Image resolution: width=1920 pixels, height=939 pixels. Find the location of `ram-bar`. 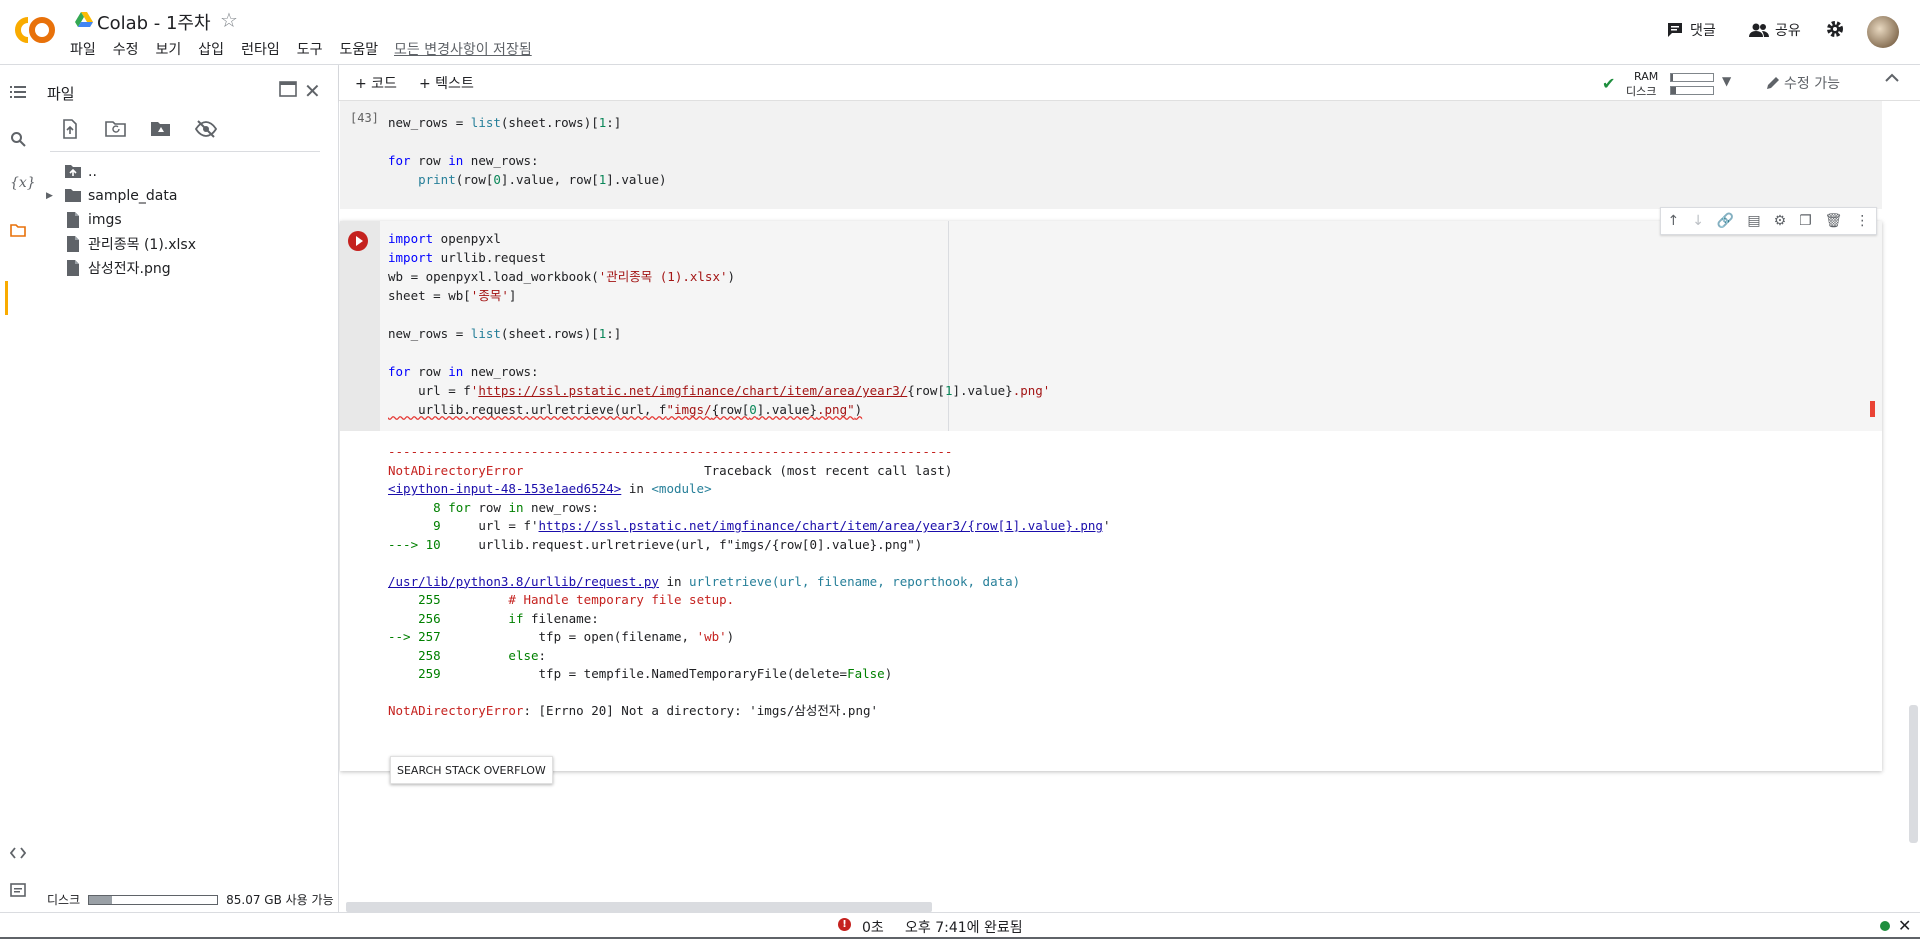

ram-bar is located at coordinates (1692, 77).